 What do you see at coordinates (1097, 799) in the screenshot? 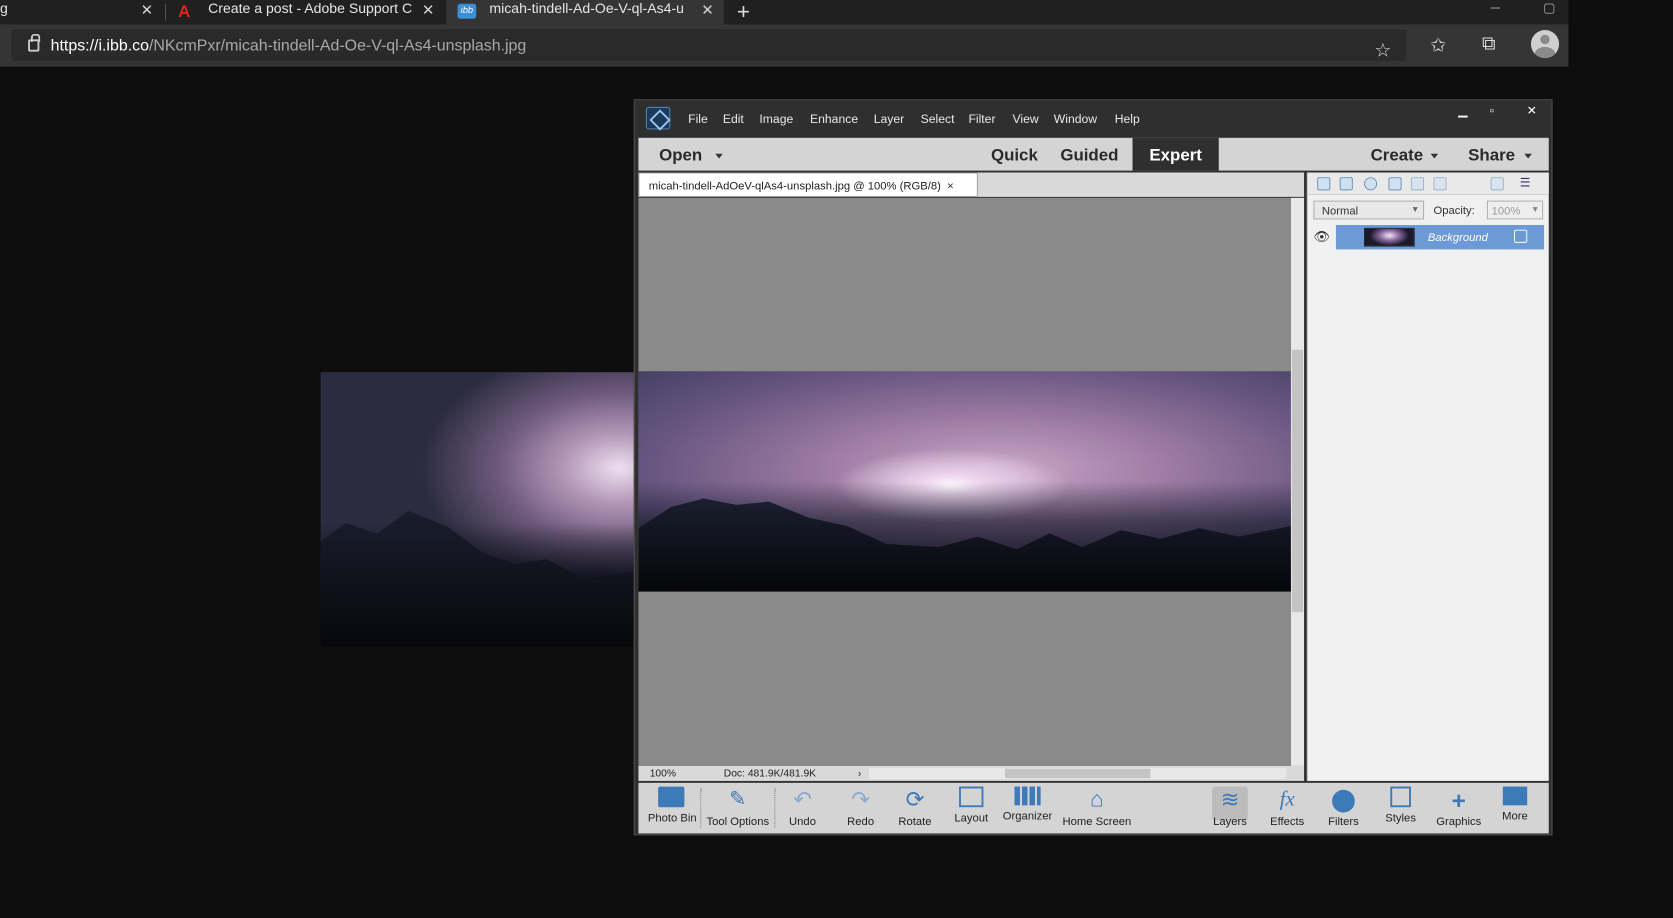
I see `home-icon: ⌂` at bounding box center [1097, 799].